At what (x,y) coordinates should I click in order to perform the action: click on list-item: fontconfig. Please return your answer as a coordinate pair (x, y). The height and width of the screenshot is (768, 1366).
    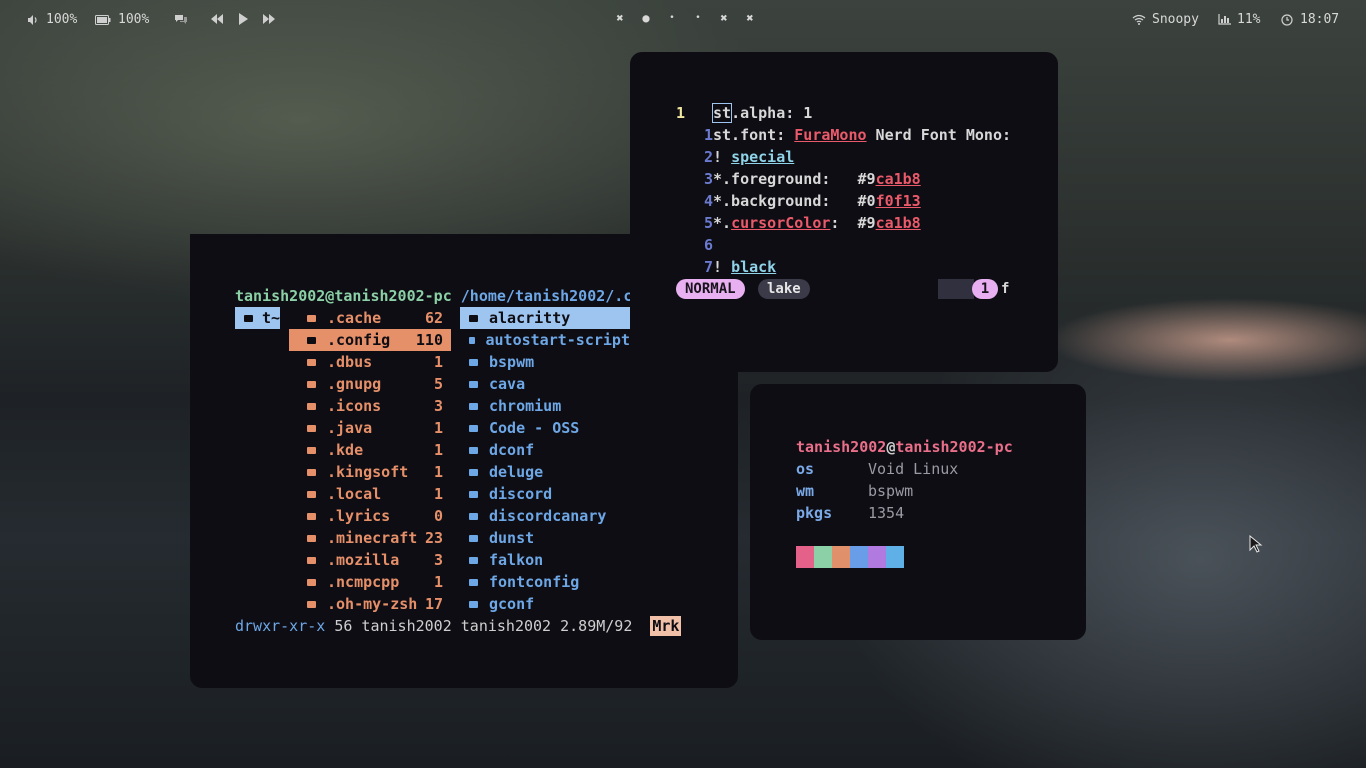
    Looking at the image, I should click on (545, 582).